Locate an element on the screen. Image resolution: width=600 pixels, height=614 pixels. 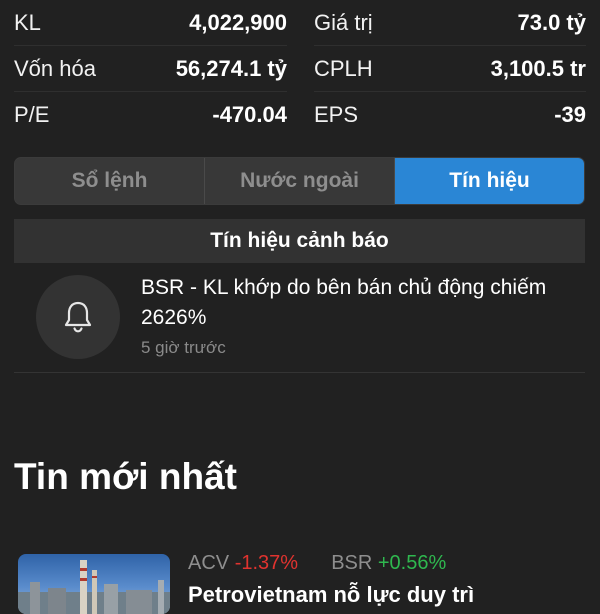
stat-value: 3,100.5 tr is located at coordinates (538, 68).